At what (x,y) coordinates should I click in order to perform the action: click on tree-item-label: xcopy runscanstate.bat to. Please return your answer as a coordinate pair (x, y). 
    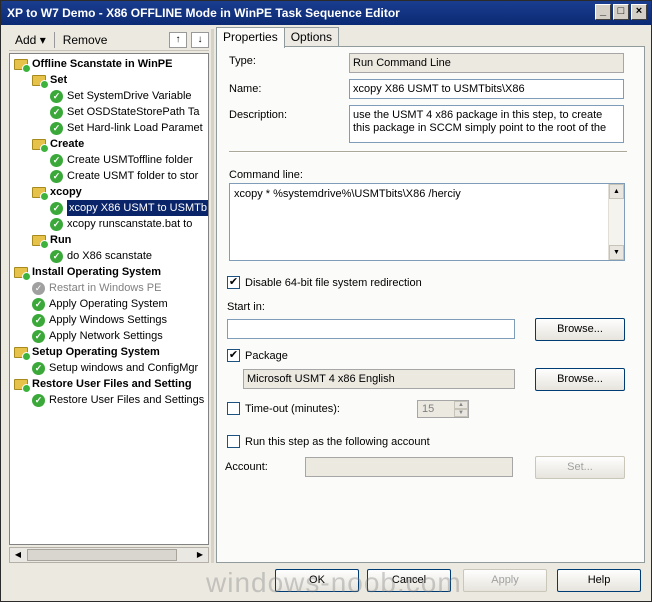
    Looking at the image, I should click on (130, 224).